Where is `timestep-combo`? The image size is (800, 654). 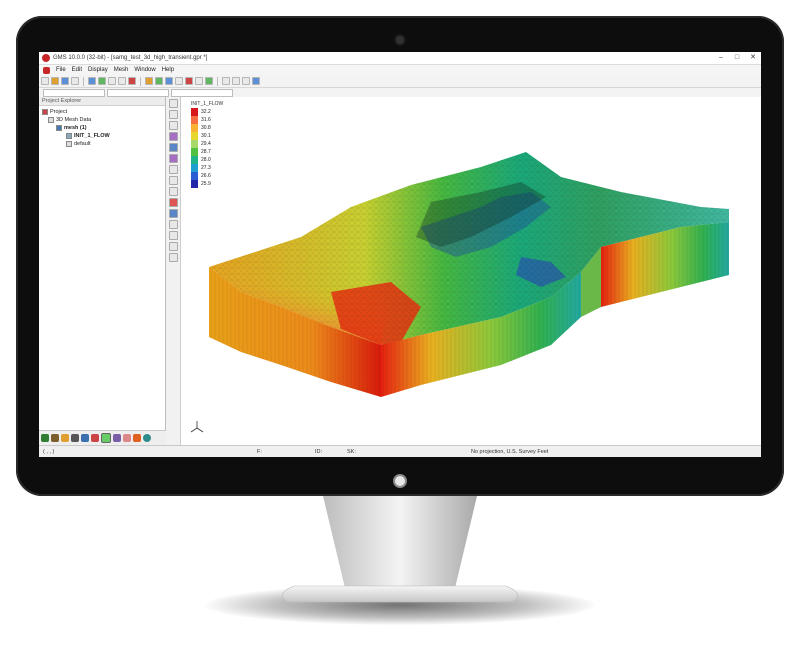
timestep-combo is located at coordinates (138, 92).